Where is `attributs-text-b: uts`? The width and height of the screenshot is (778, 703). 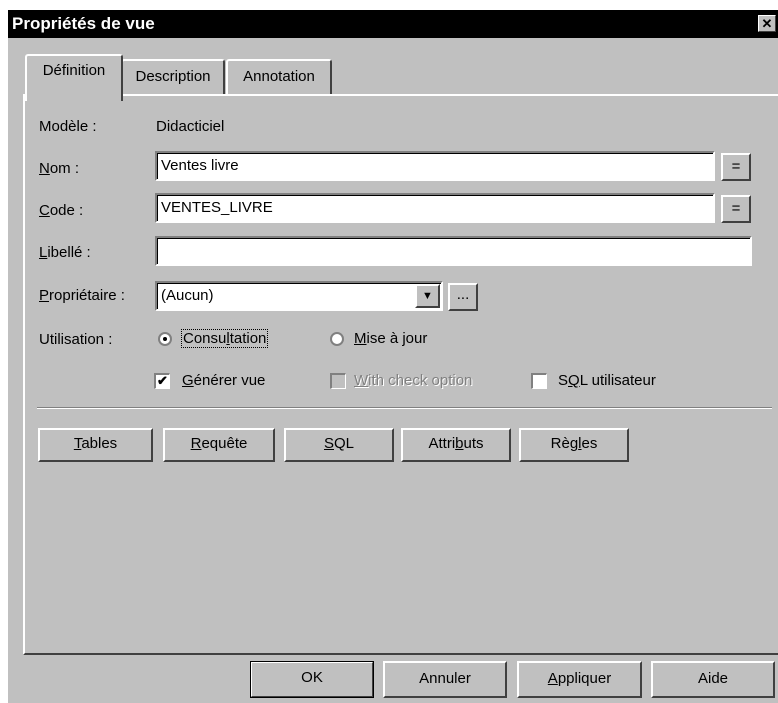
attributs-text-b: uts is located at coordinates (473, 443).